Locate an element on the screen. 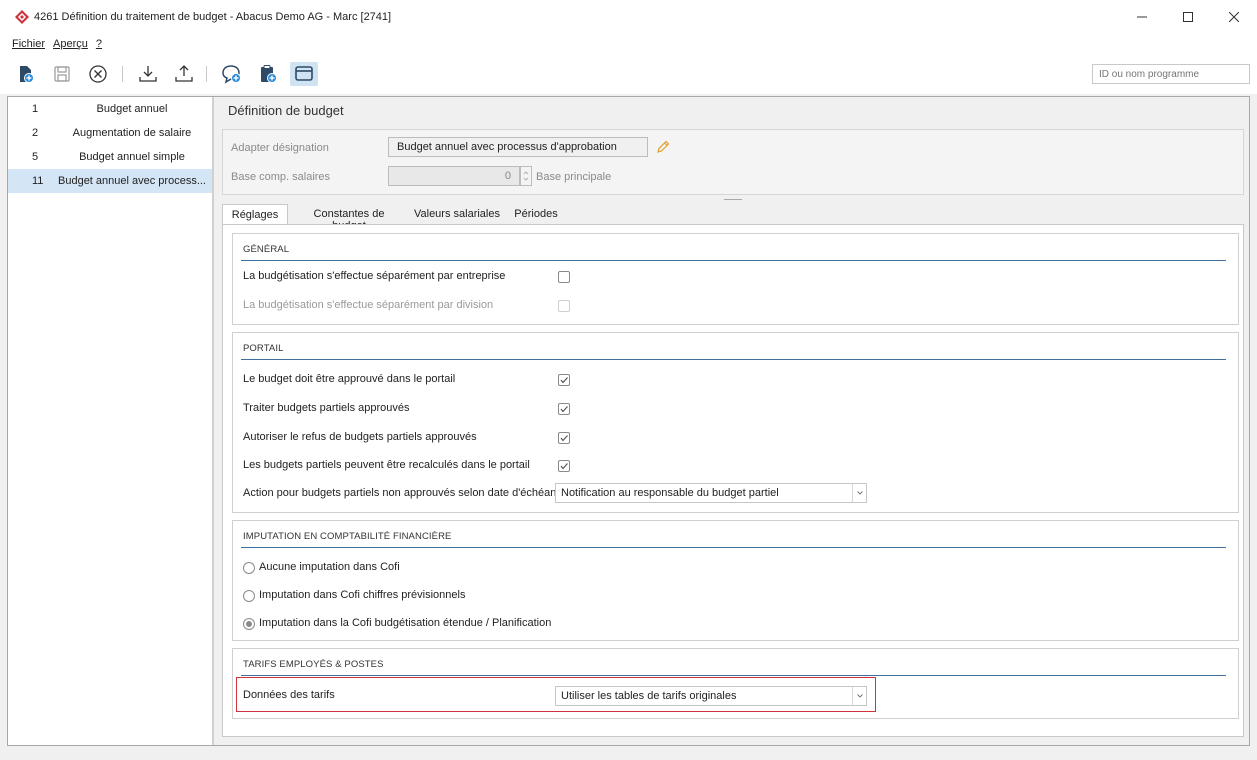 This screenshot has width=1257, height=760. new-button is located at coordinates (26, 74).